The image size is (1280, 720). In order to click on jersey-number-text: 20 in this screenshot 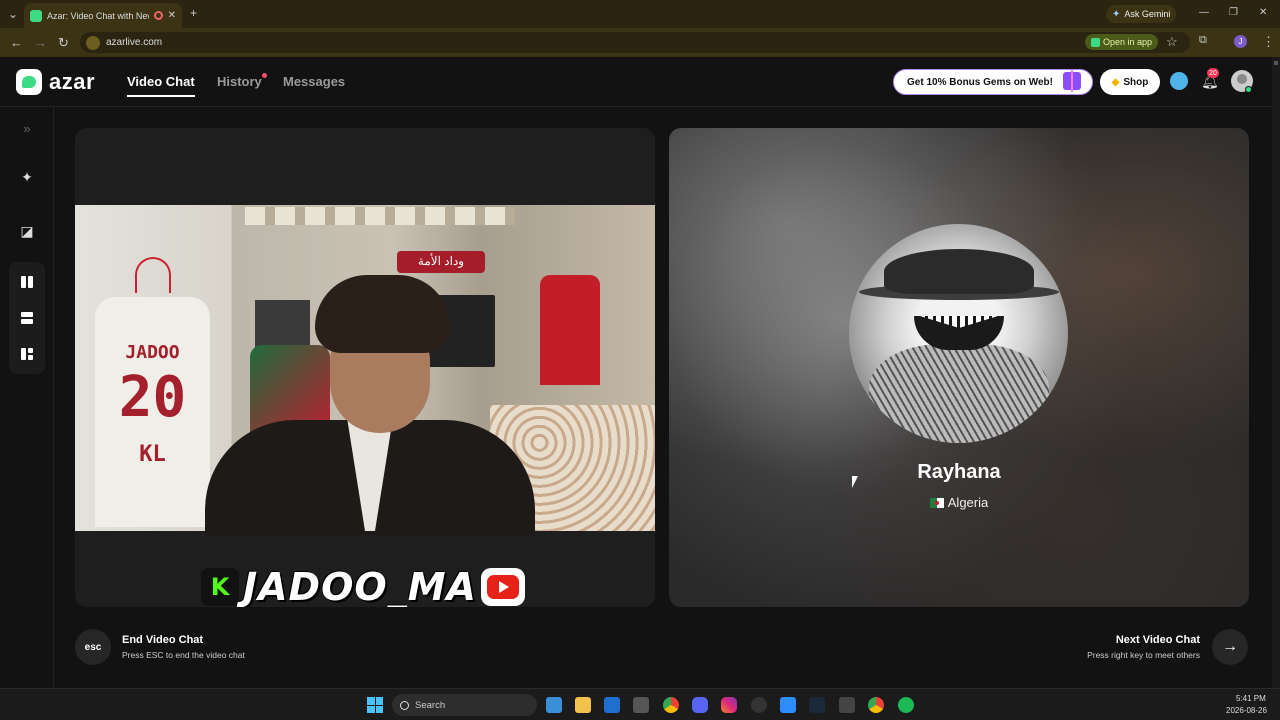, I will do `click(152, 397)`.